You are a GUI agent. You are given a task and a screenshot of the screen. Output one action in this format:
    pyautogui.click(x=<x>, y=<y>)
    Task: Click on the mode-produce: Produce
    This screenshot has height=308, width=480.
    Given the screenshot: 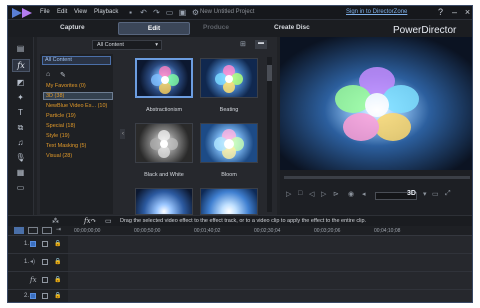 What is the action you would take?
    pyautogui.click(x=216, y=27)
    